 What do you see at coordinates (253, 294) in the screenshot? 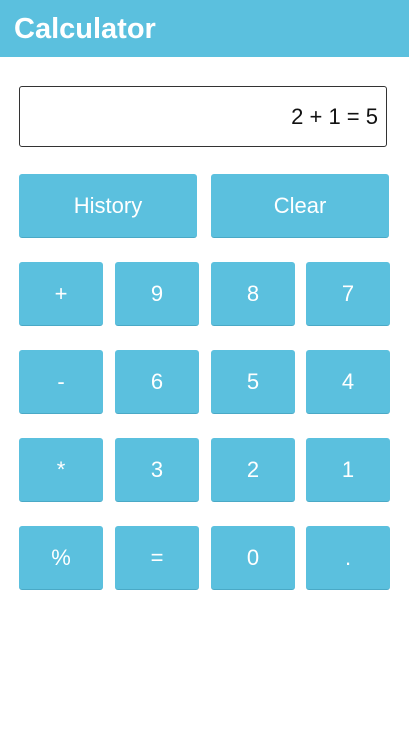
I see `key-8: 8` at bounding box center [253, 294].